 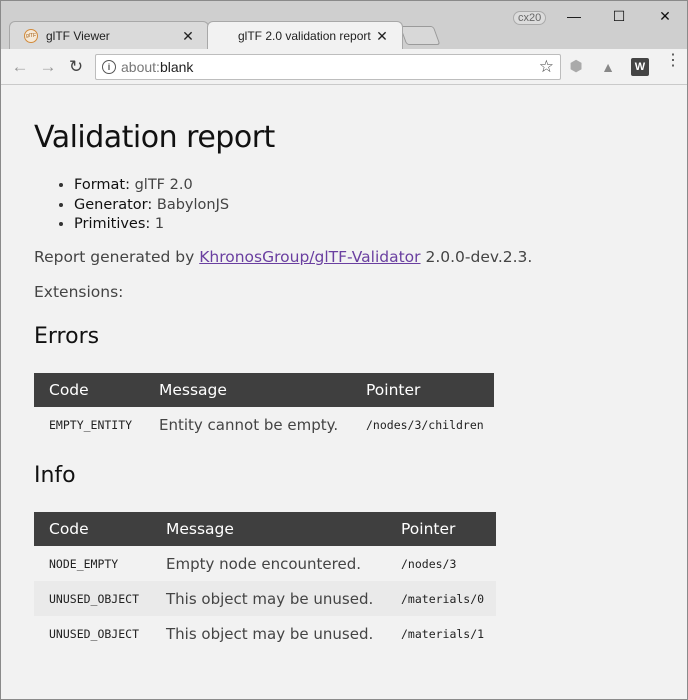 What do you see at coordinates (429, 563) in the screenshot?
I see `cell-pointer: /nodes/3` at bounding box center [429, 563].